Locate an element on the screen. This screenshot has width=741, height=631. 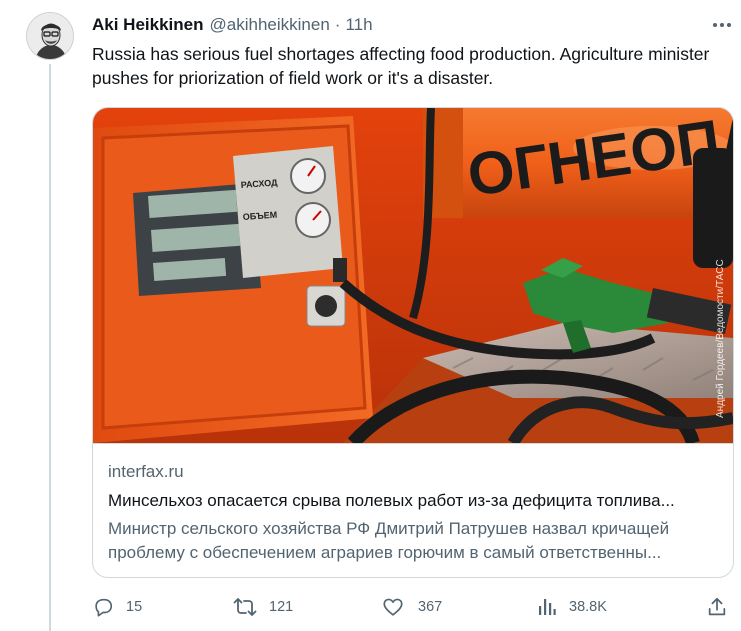
repost-button: 121 is located at coordinates (263, 607).